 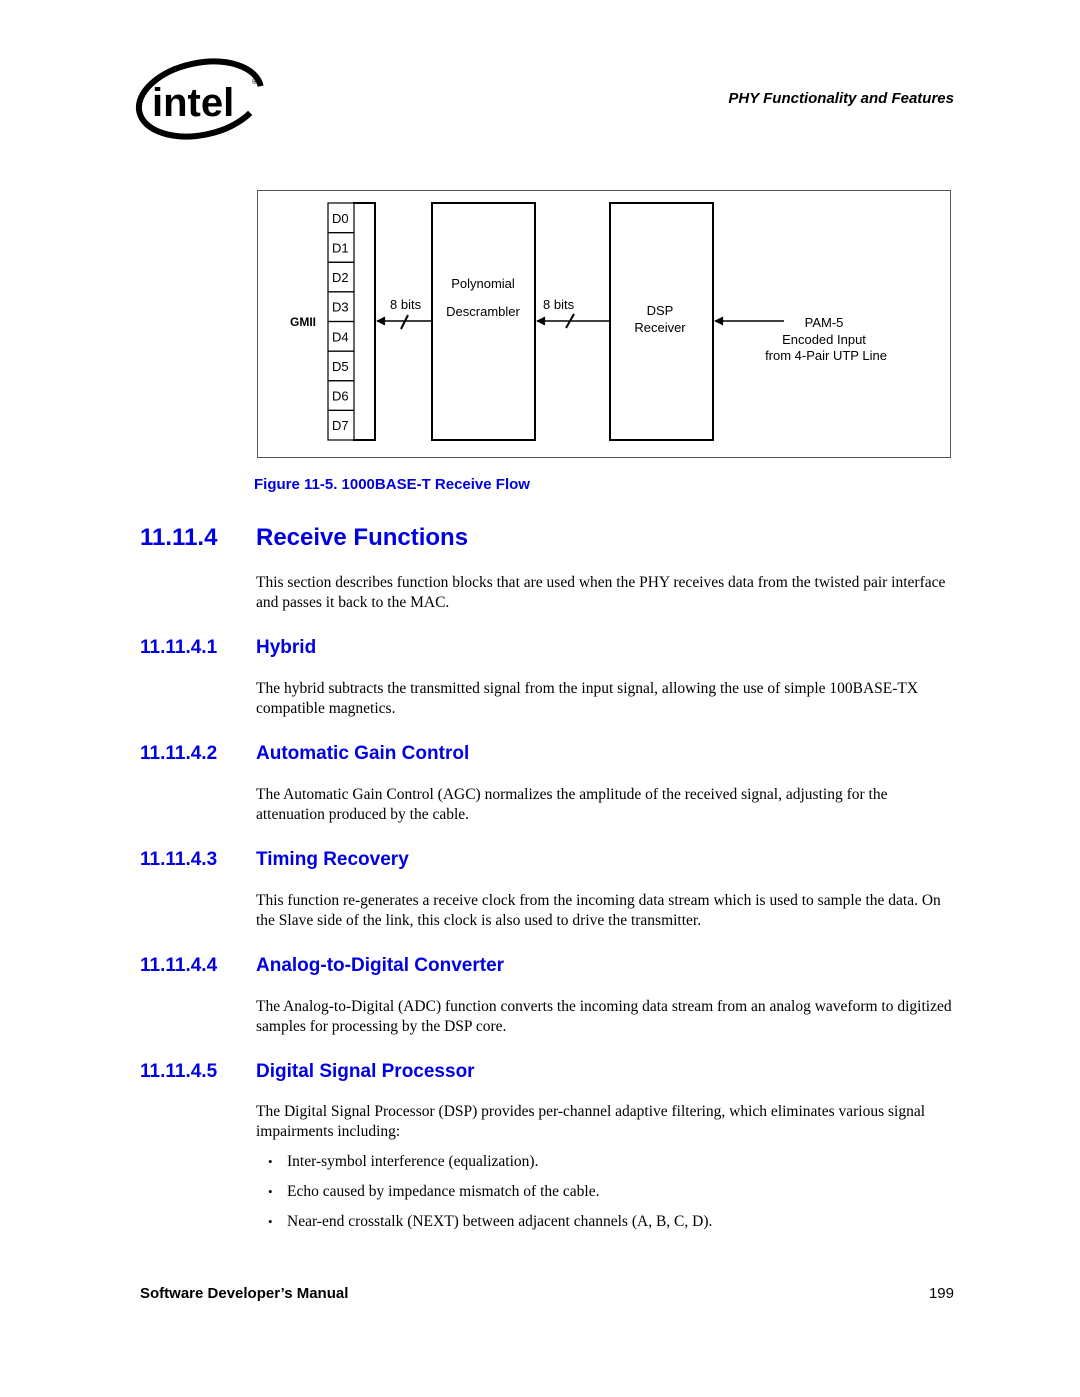 What do you see at coordinates (547, 1293) in the screenshot?
I see `page-footer: Software Developer’s Manual 199` at bounding box center [547, 1293].